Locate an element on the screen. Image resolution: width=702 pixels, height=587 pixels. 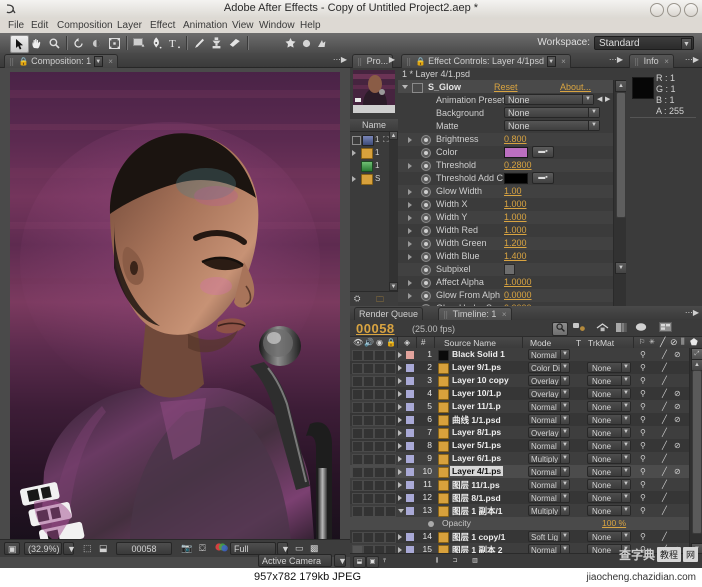
fx-value: 0.2800 is located at coordinates (518, 165).